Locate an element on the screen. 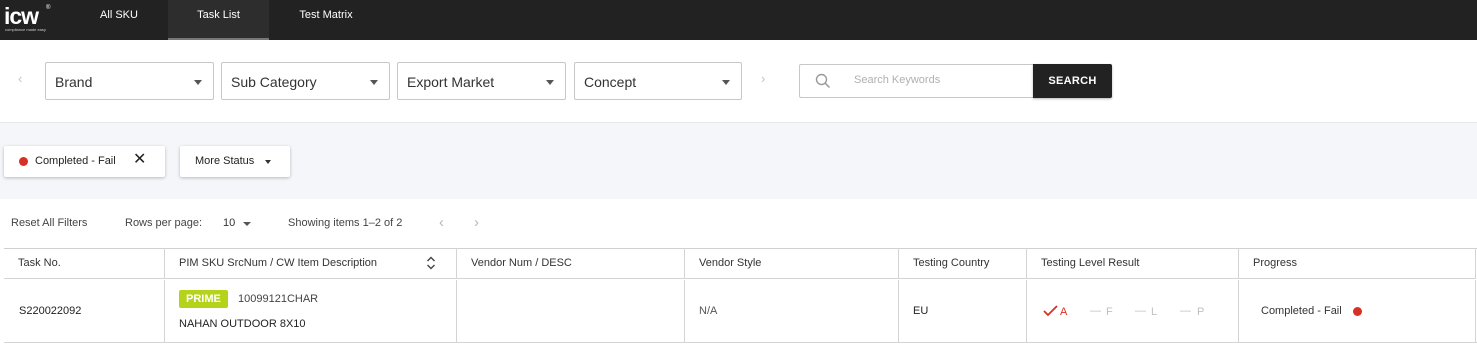  logo-tagline: compliance made easy is located at coordinates (25, 29).